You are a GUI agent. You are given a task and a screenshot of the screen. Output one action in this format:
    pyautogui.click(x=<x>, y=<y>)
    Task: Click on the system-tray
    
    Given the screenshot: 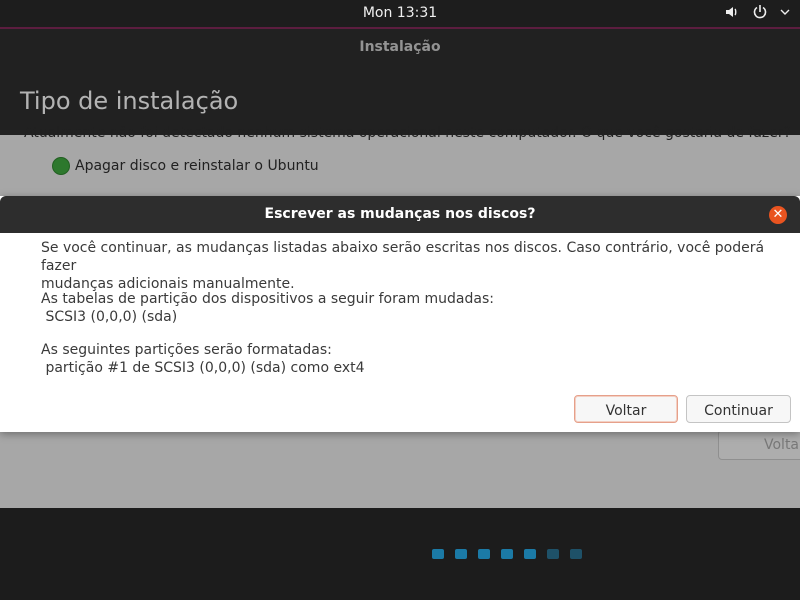 What is the action you would take?
    pyautogui.click(x=757, y=14)
    